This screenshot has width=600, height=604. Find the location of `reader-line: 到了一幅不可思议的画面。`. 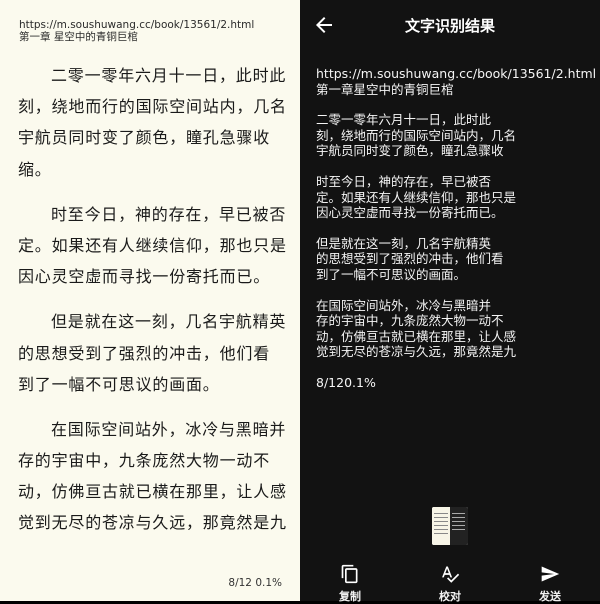

reader-line: 到了一幅不可思议的画面。 is located at coordinates (119, 384).